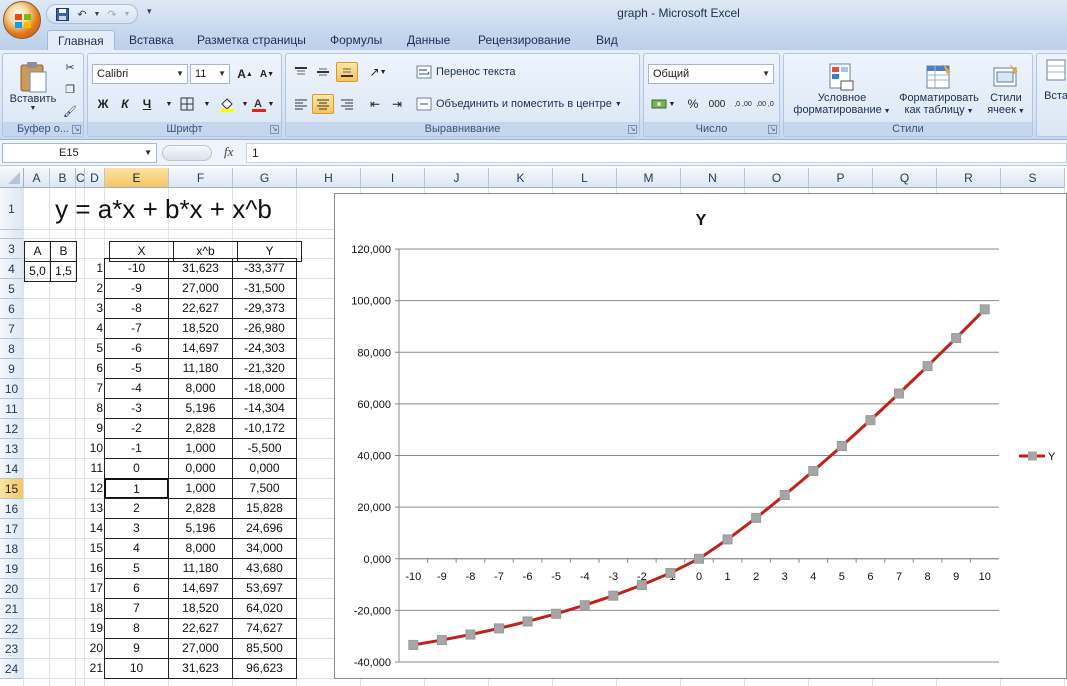  What do you see at coordinates (12, 389) in the screenshot?
I see `row-header-10: 10` at bounding box center [12, 389].